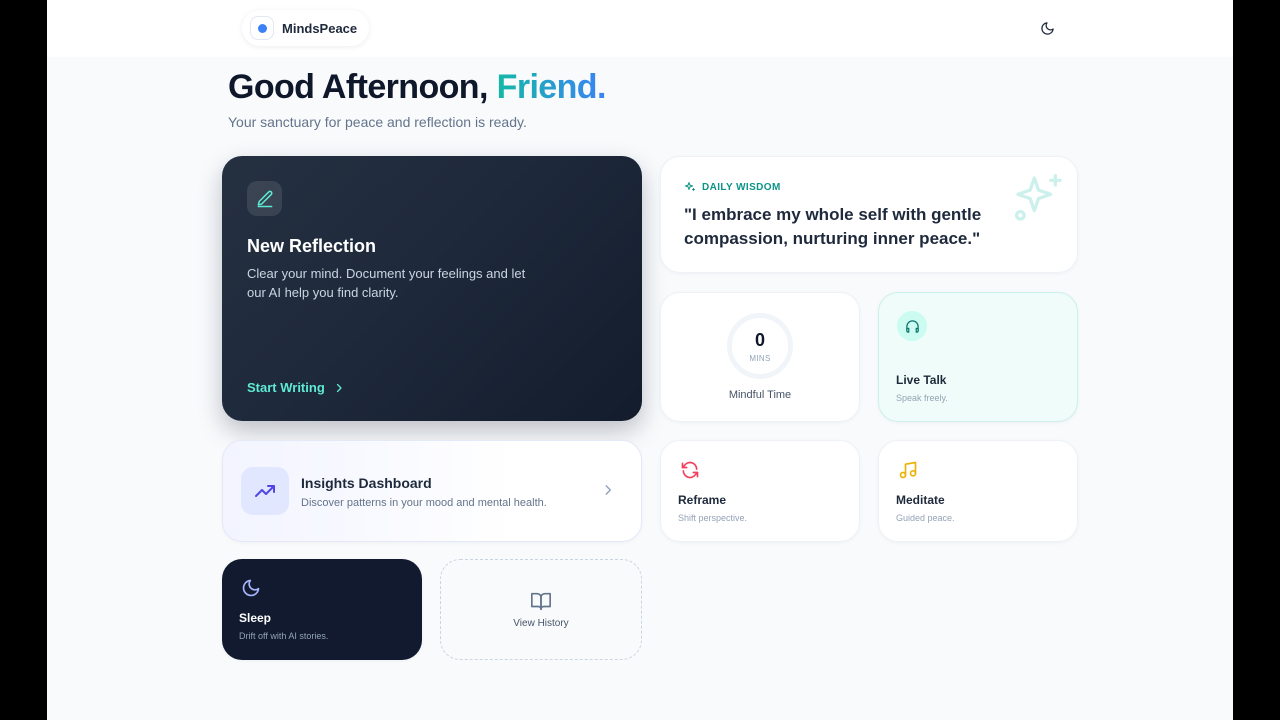 This screenshot has width=1280, height=720. What do you see at coordinates (255, 618) in the screenshot?
I see `sleep-title: Sleep` at bounding box center [255, 618].